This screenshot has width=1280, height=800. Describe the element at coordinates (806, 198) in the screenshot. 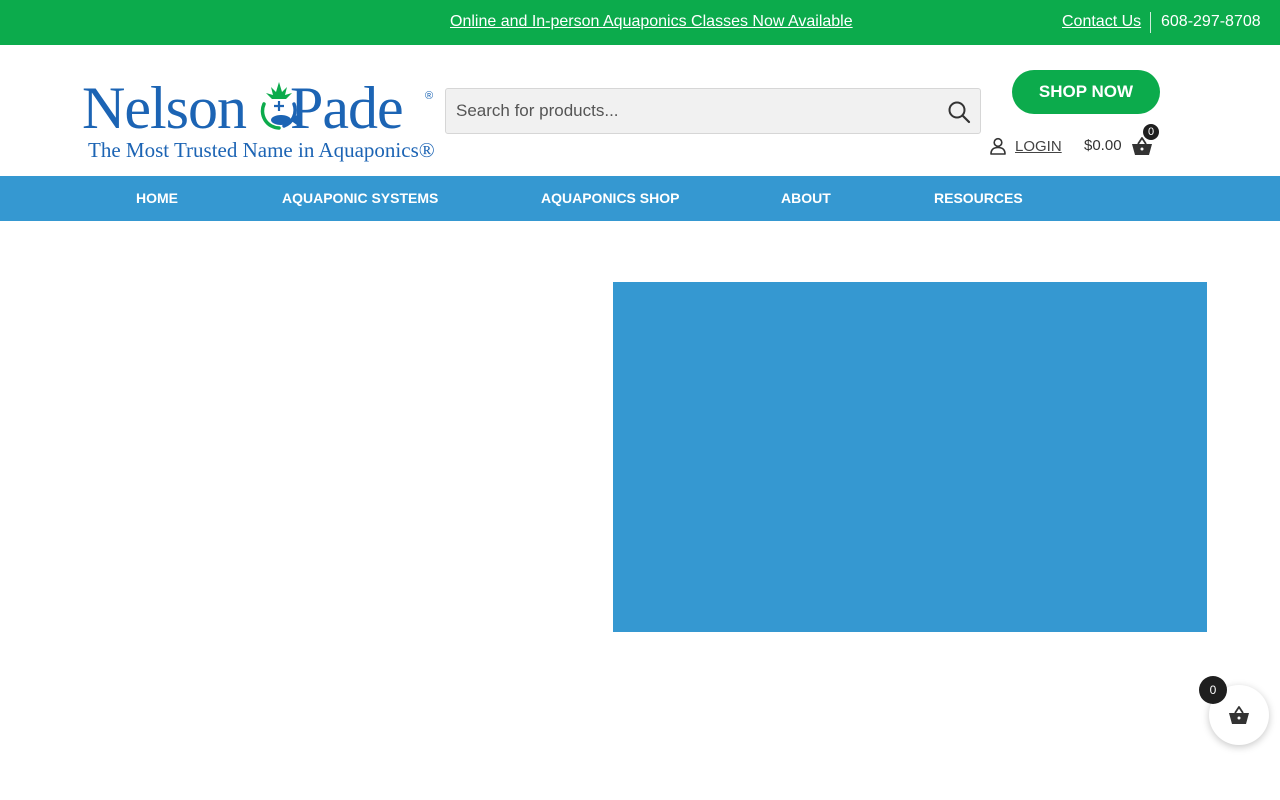

I see `nav-item-about: ABOUT` at that location.